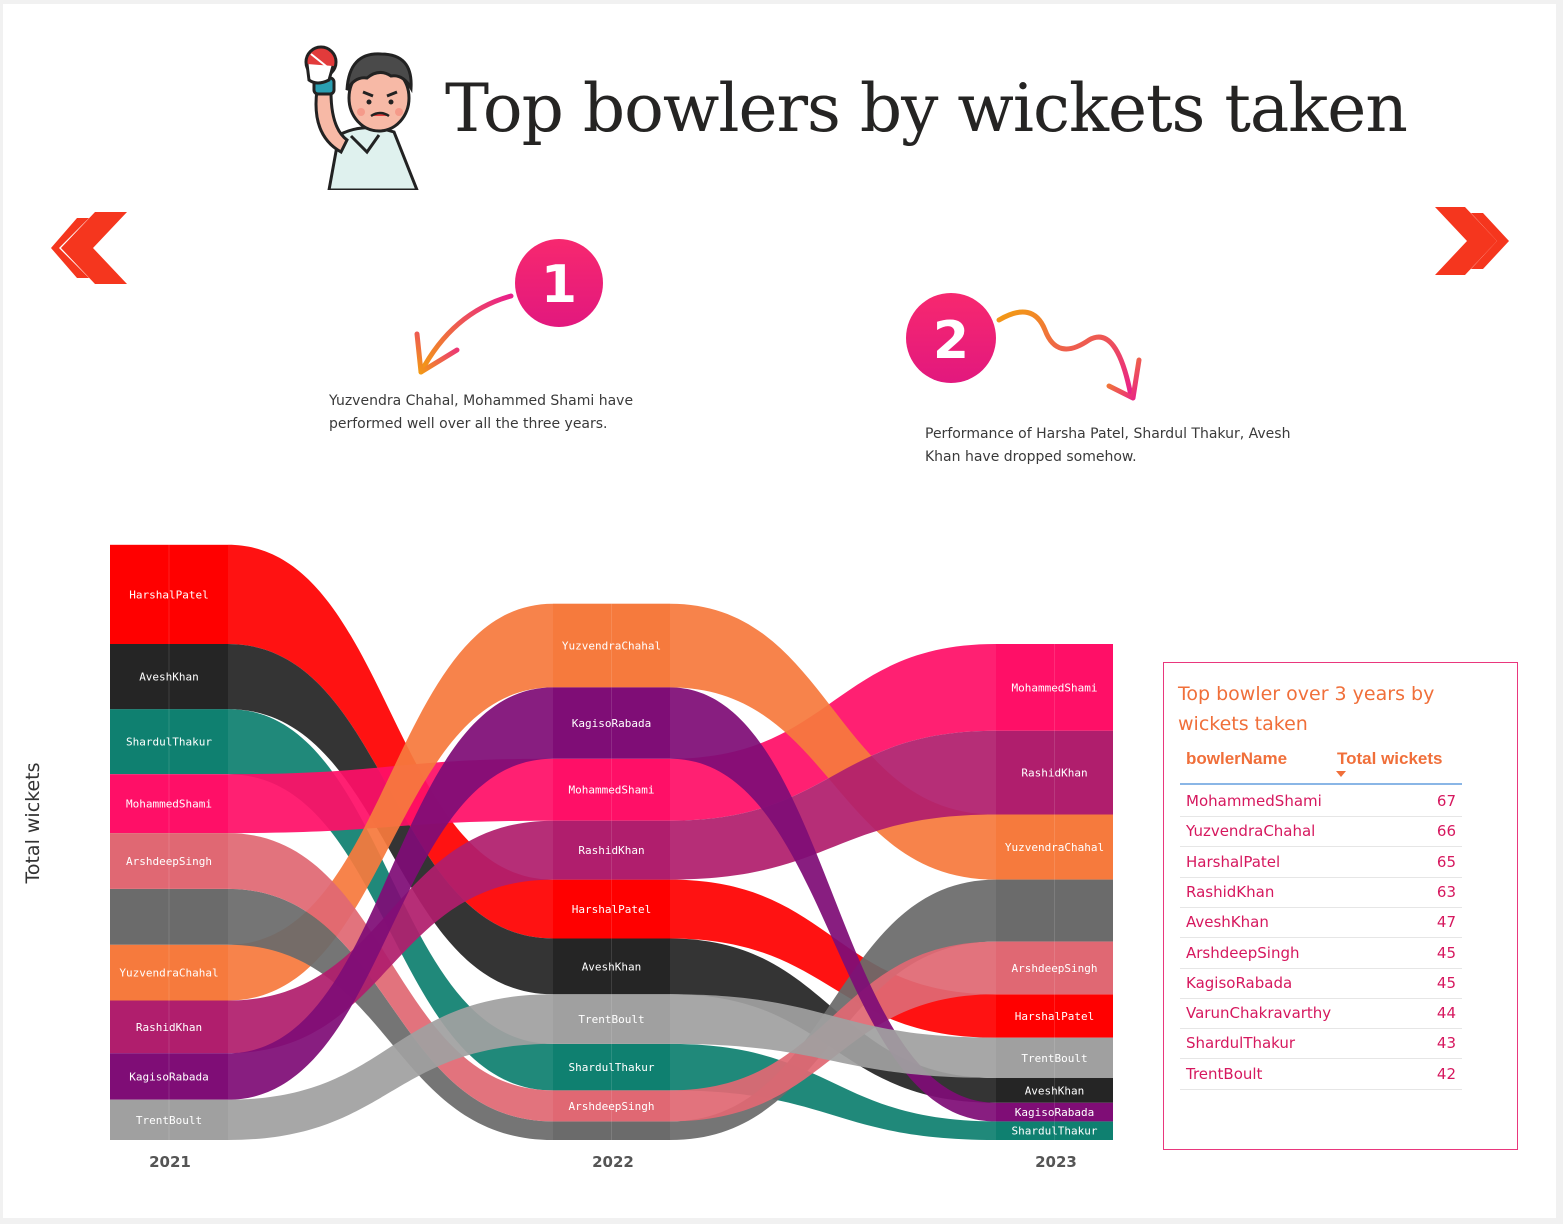 This screenshot has height=1224, width=1563. Describe the element at coordinates (169, 861) in the screenshot. I see `segment-label-ArshdeepSingh-2021: ArshdeepSingh` at that location.